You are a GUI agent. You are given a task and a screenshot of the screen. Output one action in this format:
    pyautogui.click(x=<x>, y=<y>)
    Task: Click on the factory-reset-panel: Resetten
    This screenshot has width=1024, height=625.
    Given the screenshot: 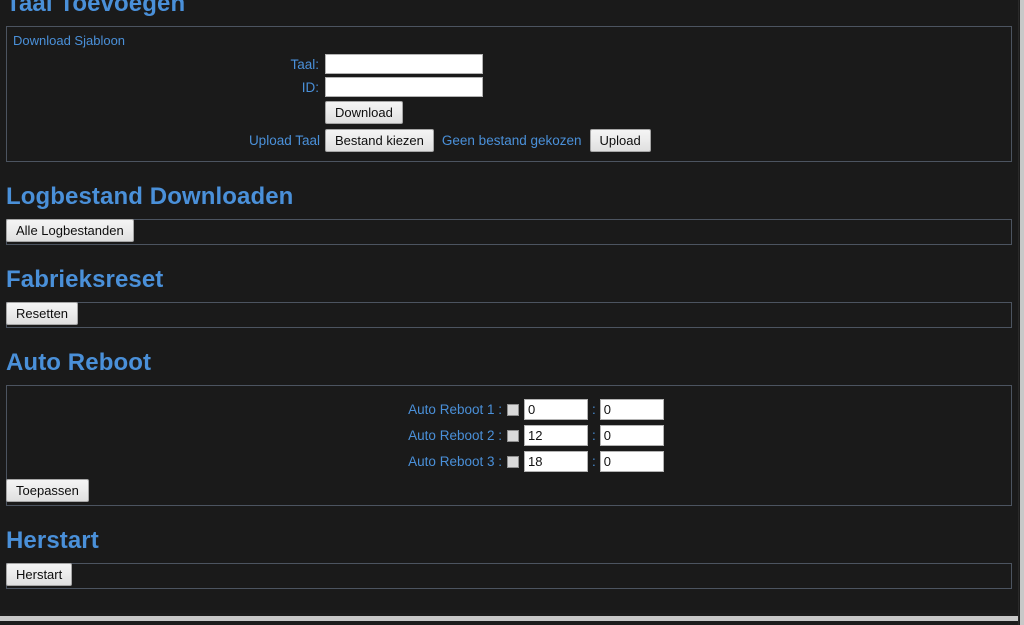 What is the action you would take?
    pyautogui.click(x=509, y=315)
    